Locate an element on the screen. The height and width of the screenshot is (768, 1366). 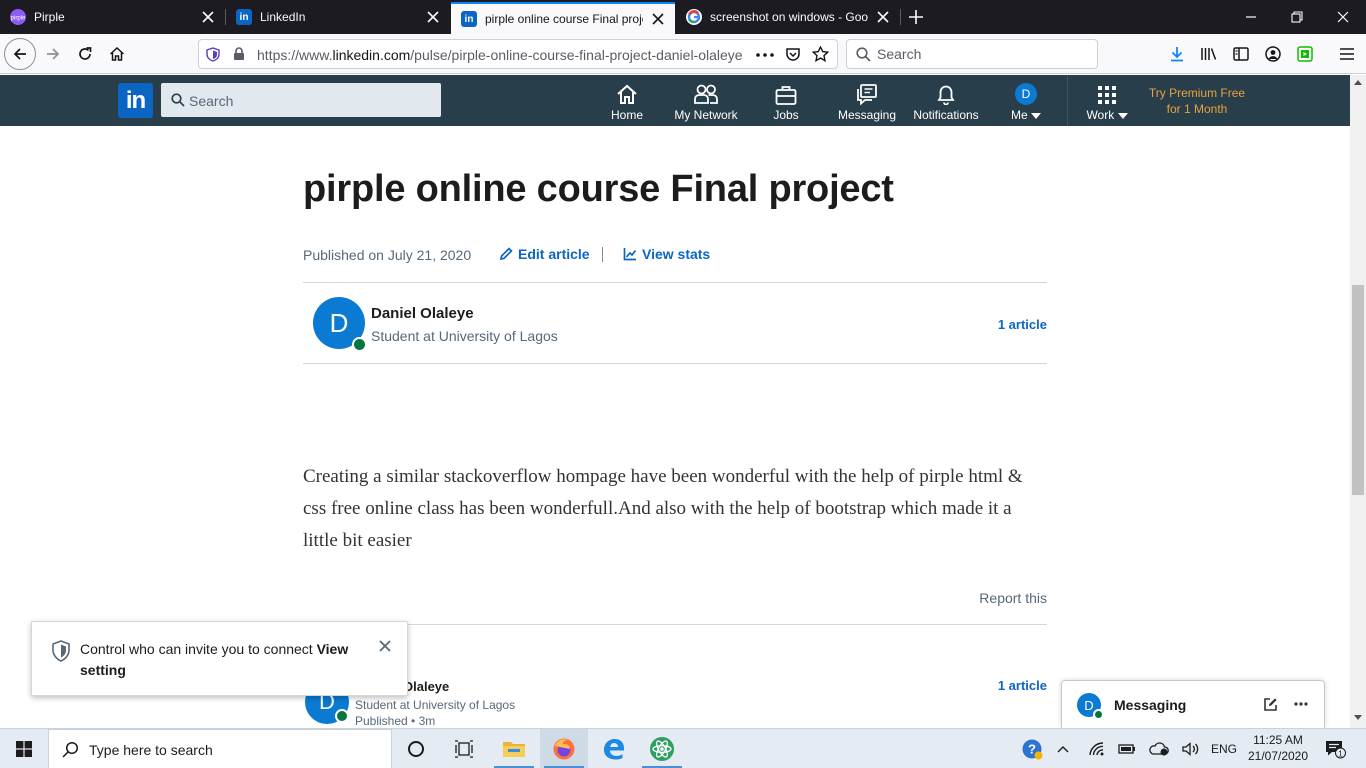
windows-logo-icon is located at coordinates (24, 749).